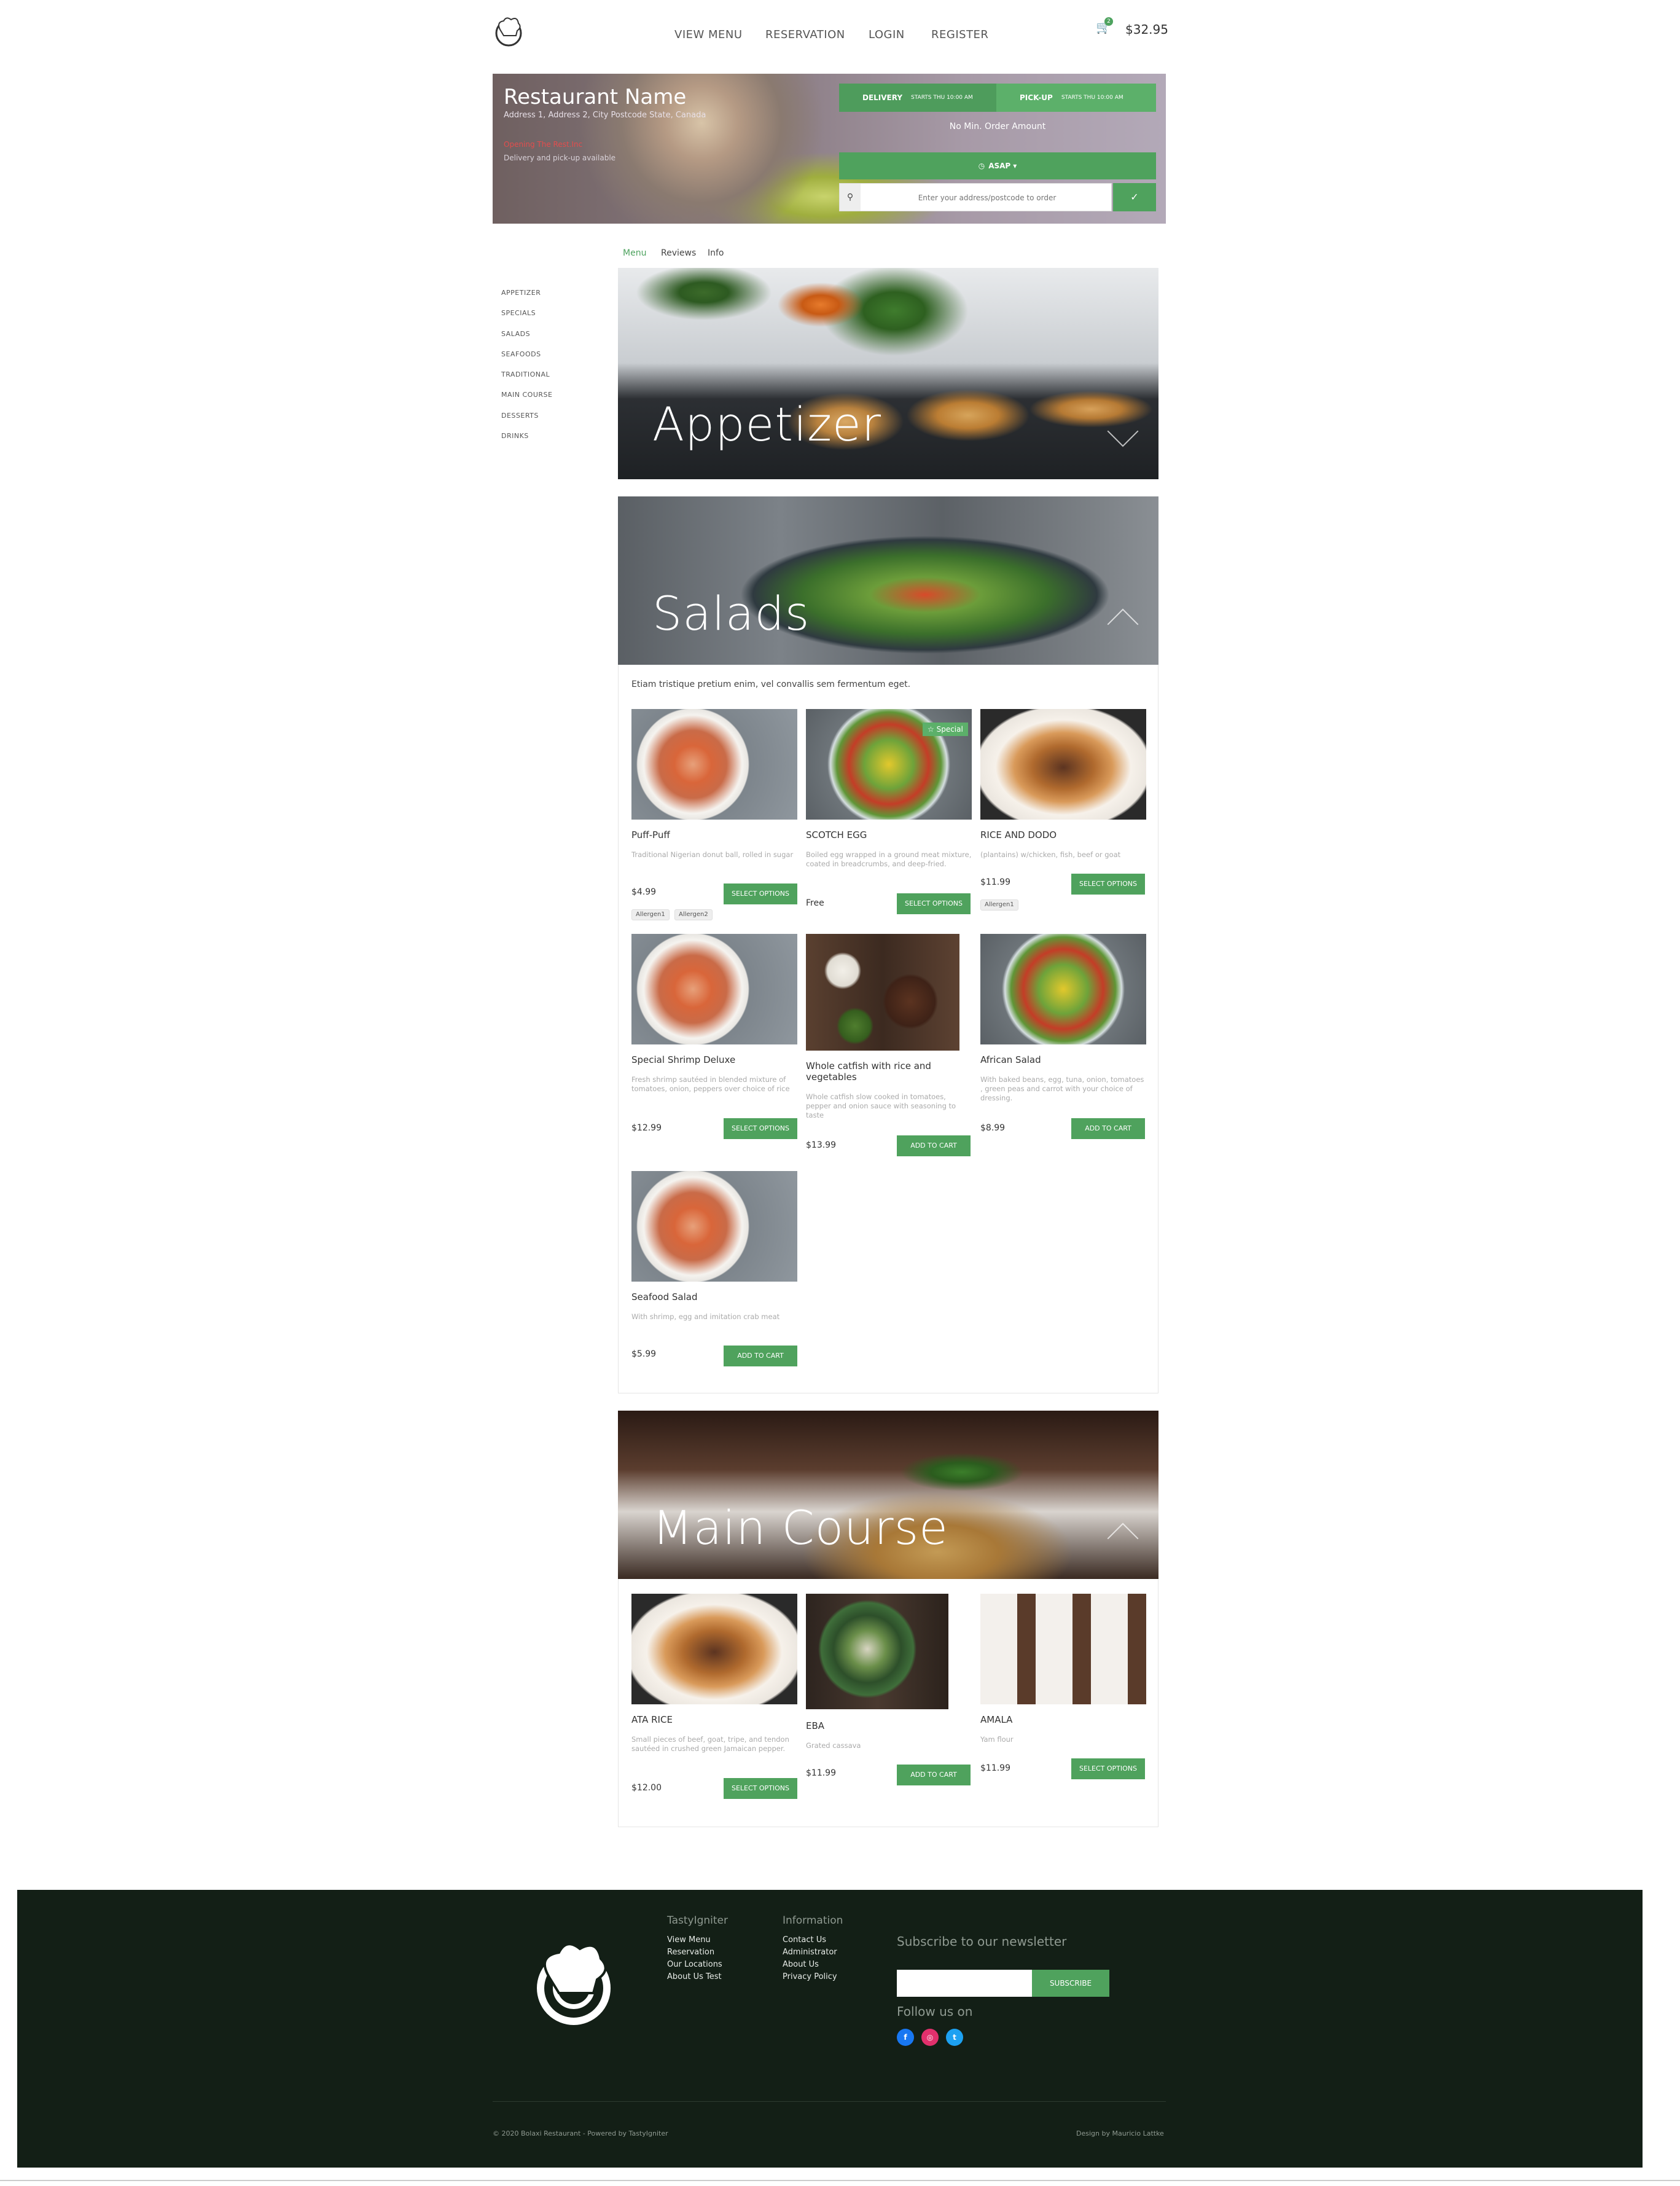 The image size is (1680, 2186). What do you see at coordinates (1132, 27) in the screenshot?
I see `cart-button: 🛒 2 $32.95` at bounding box center [1132, 27].